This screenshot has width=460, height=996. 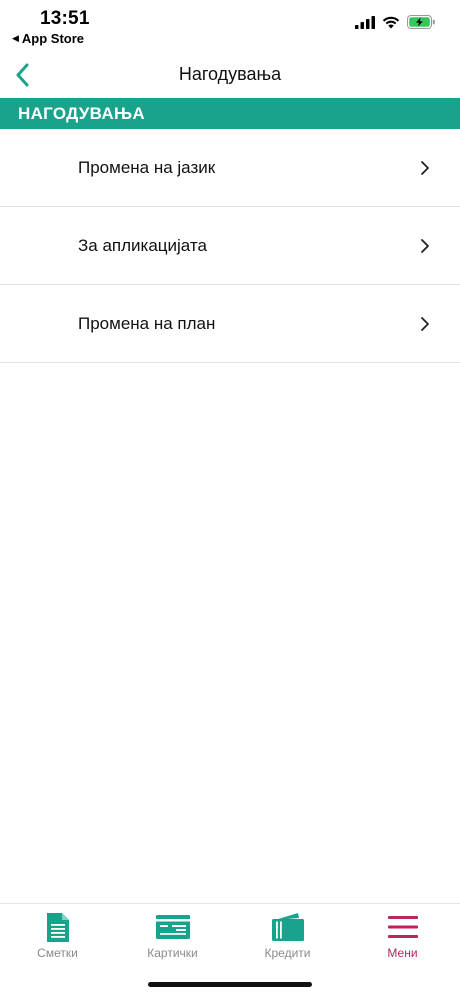 I want to click on wallet-icon, so click(x=287, y=927).